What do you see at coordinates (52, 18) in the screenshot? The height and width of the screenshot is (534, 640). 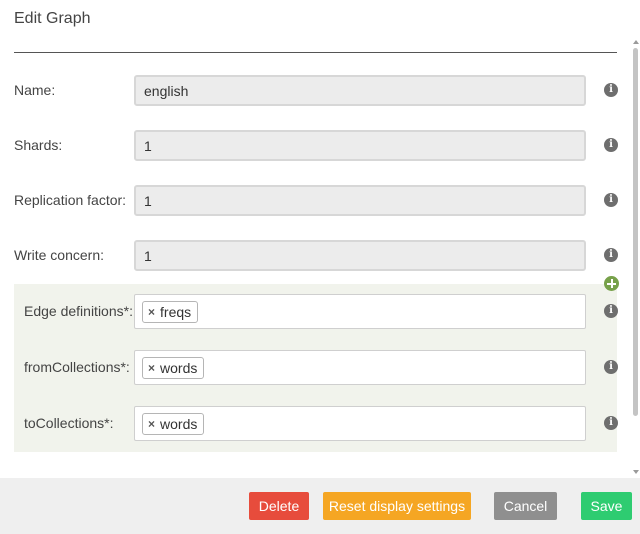 I see `modal-title: Edit Graph` at bounding box center [52, 18].